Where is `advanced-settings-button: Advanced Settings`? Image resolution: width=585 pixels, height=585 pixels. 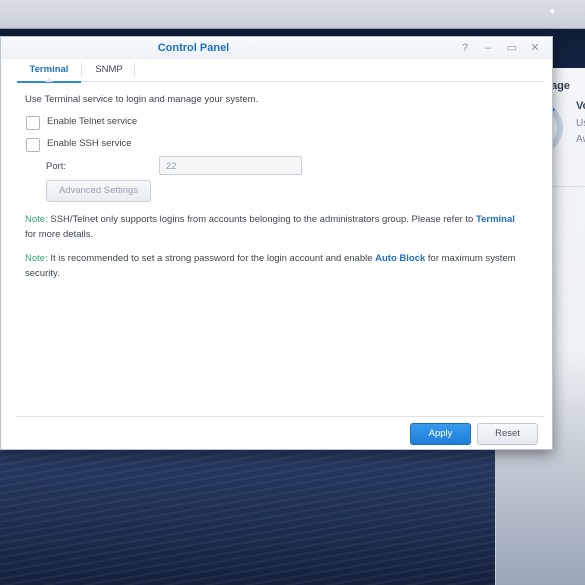 advanced-settings-button: Advanced Settings is located at coordinates (98, 191).